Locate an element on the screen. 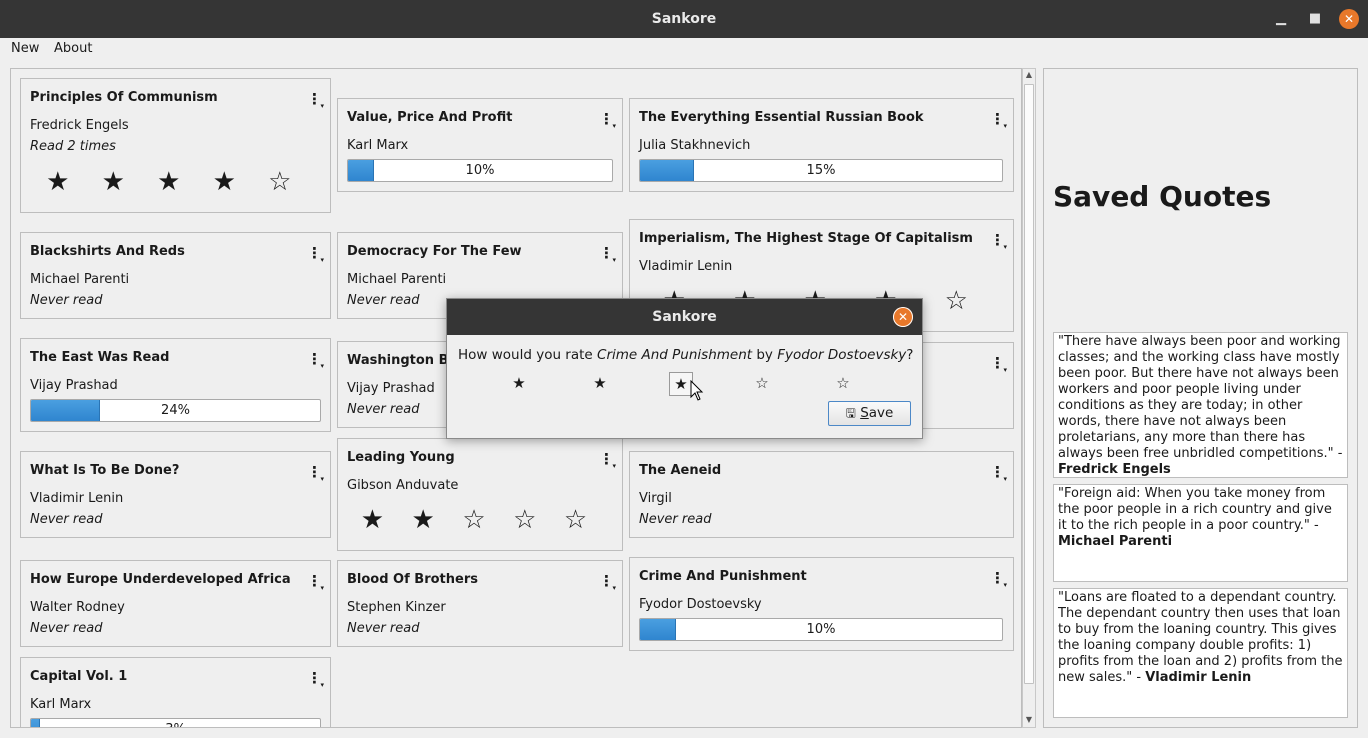 The image size is (1368, 738). close-icon: ✕ is located at coordinates (1349, 19).